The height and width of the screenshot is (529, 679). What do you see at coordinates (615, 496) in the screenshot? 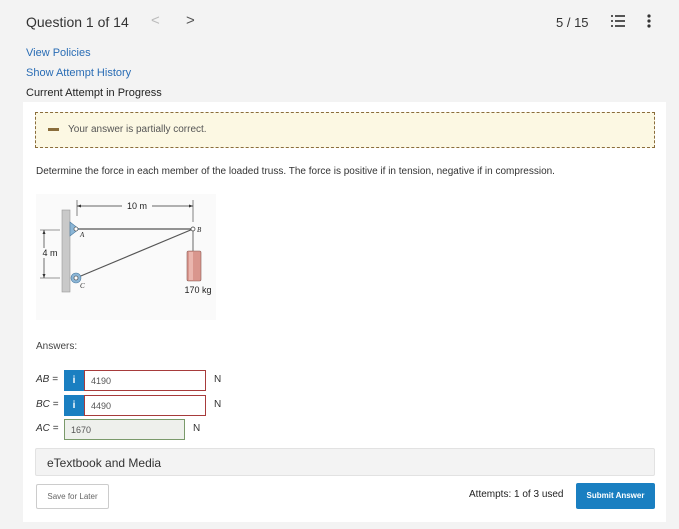
I see `submit-answer-button: Submit Answer` at bounding box center [615, 496].